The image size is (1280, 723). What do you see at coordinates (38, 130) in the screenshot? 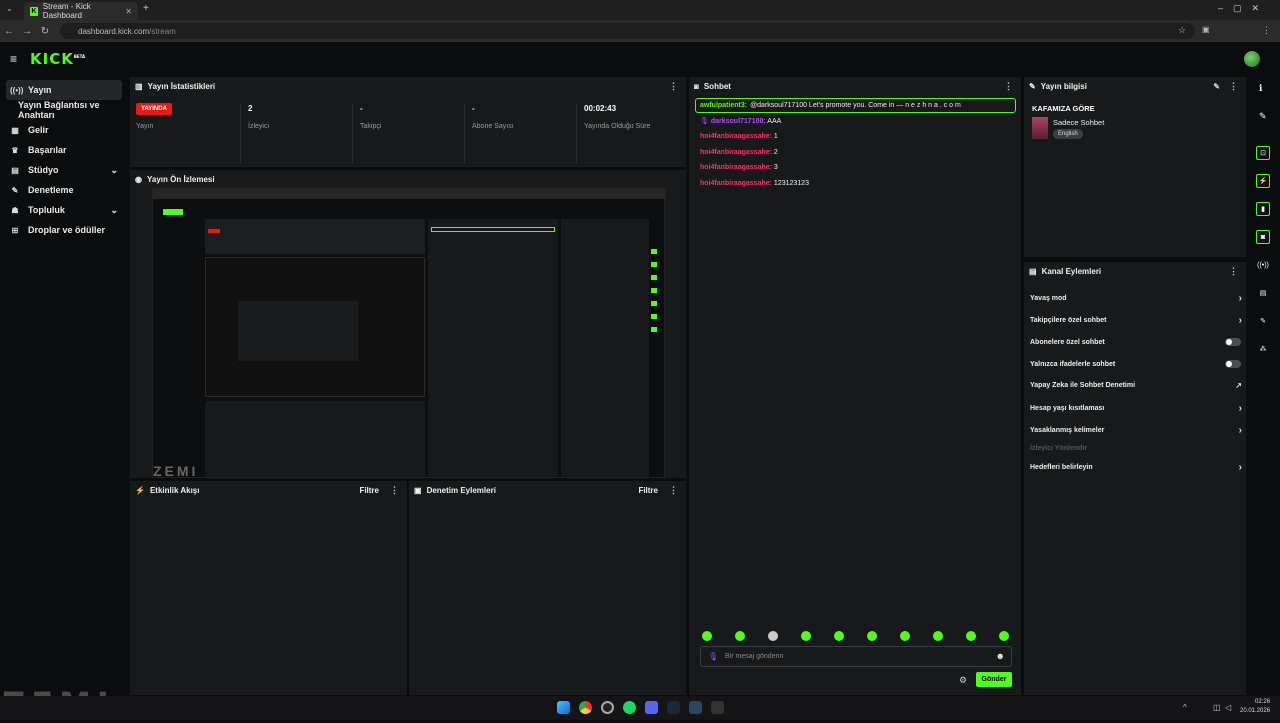
I see `sidebar-item-label: Gelir` at bounding box center [38, 130].